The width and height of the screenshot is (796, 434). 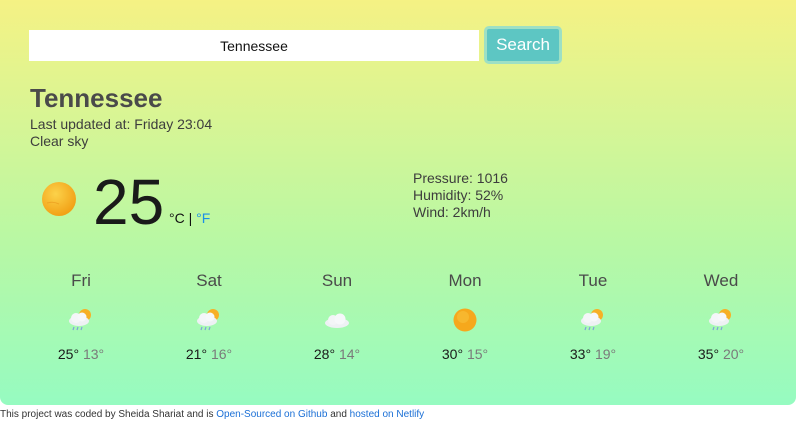 What do you see at coordinates (523, 45) in the screenshot?
I see `search-button: Search` at bounding box center [523, 45].